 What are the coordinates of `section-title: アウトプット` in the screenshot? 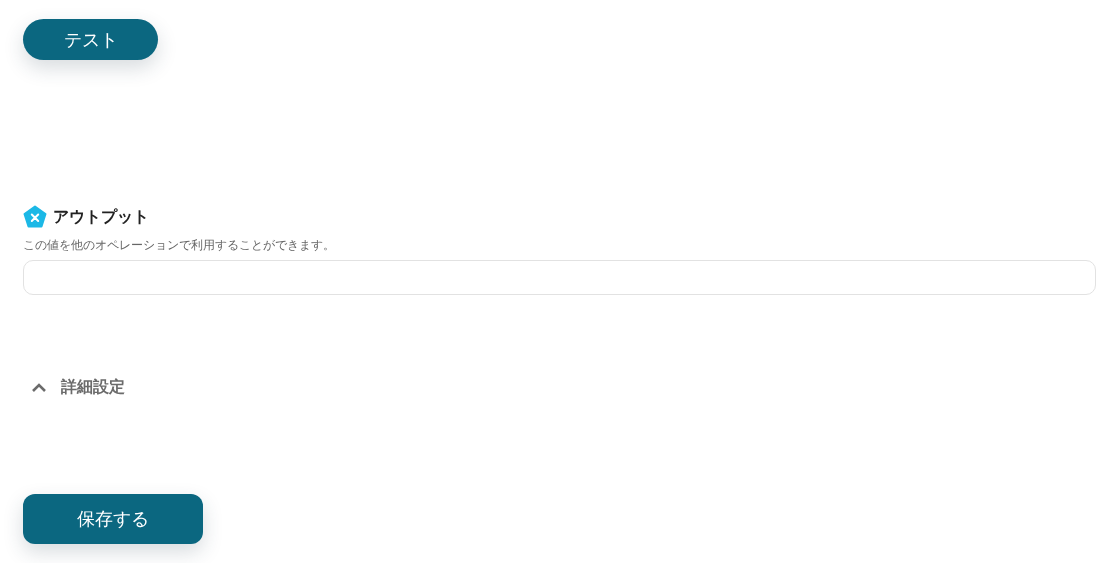 It's located at (101, 217).